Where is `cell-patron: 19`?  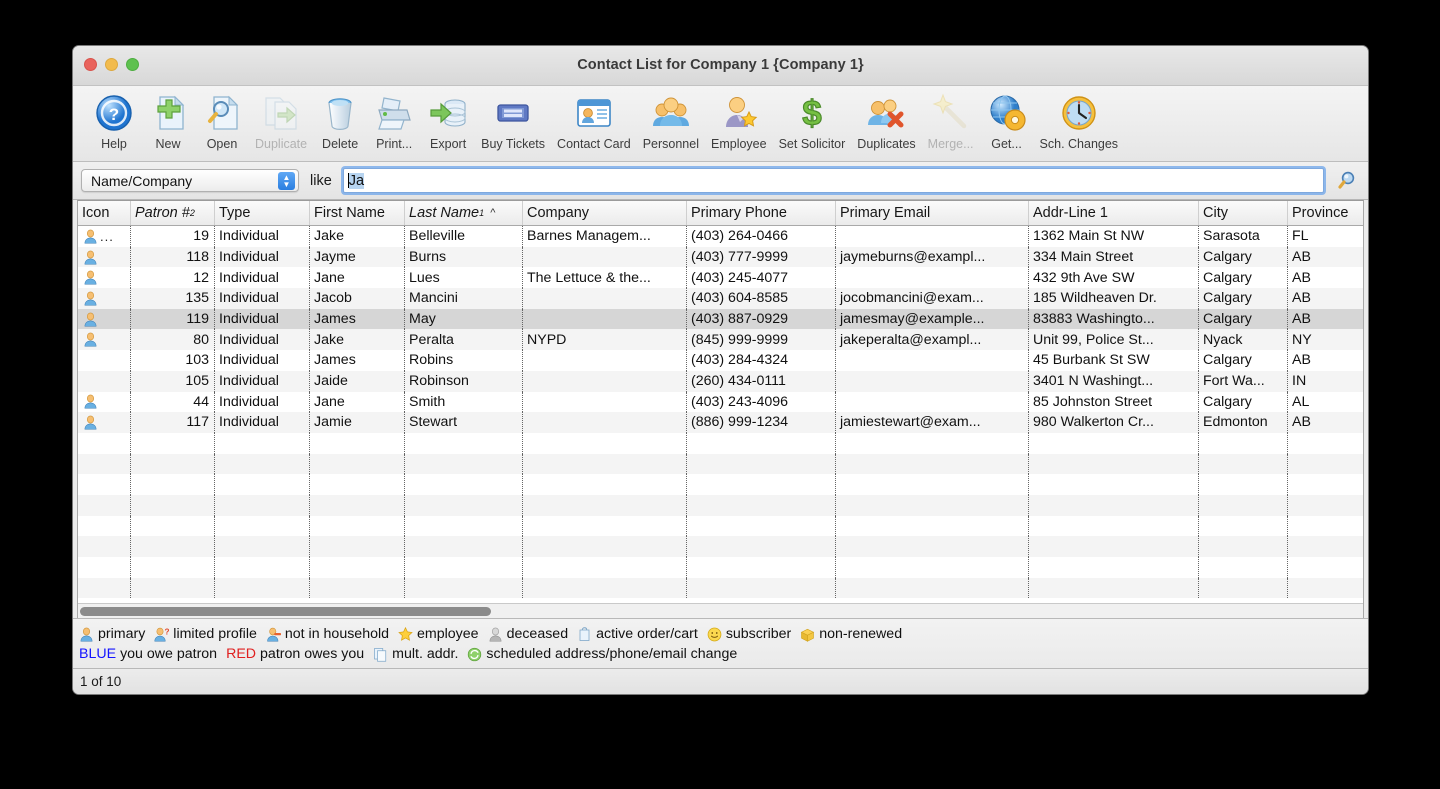
cell-patron: 19 is located at coordinates (173, 236).